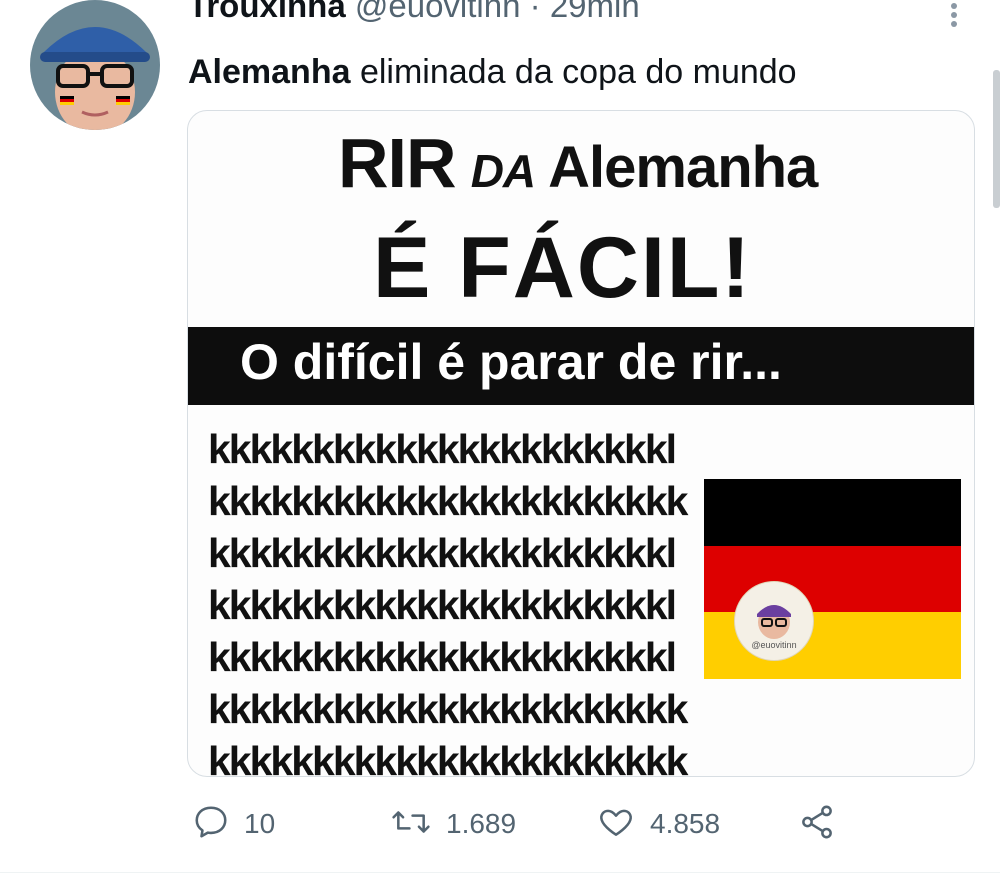 The width and height of the screenshot is (1000, 882). I want to click on retweet-button: 1.689, so click(453, 824).